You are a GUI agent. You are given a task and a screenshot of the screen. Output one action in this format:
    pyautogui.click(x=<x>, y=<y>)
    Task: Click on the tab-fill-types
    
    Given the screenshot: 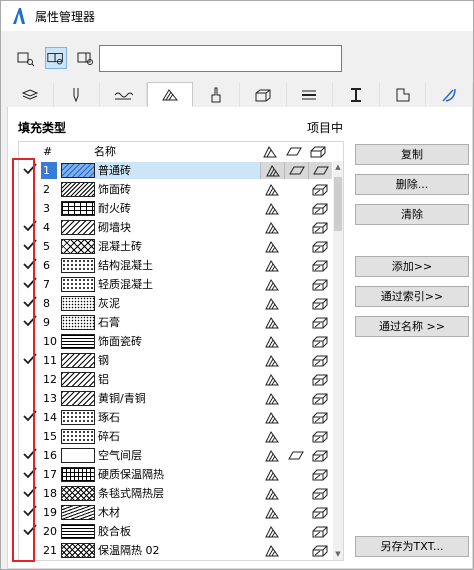 What is the action you would take?
    pyautogui.click(x=170, y=94)
    